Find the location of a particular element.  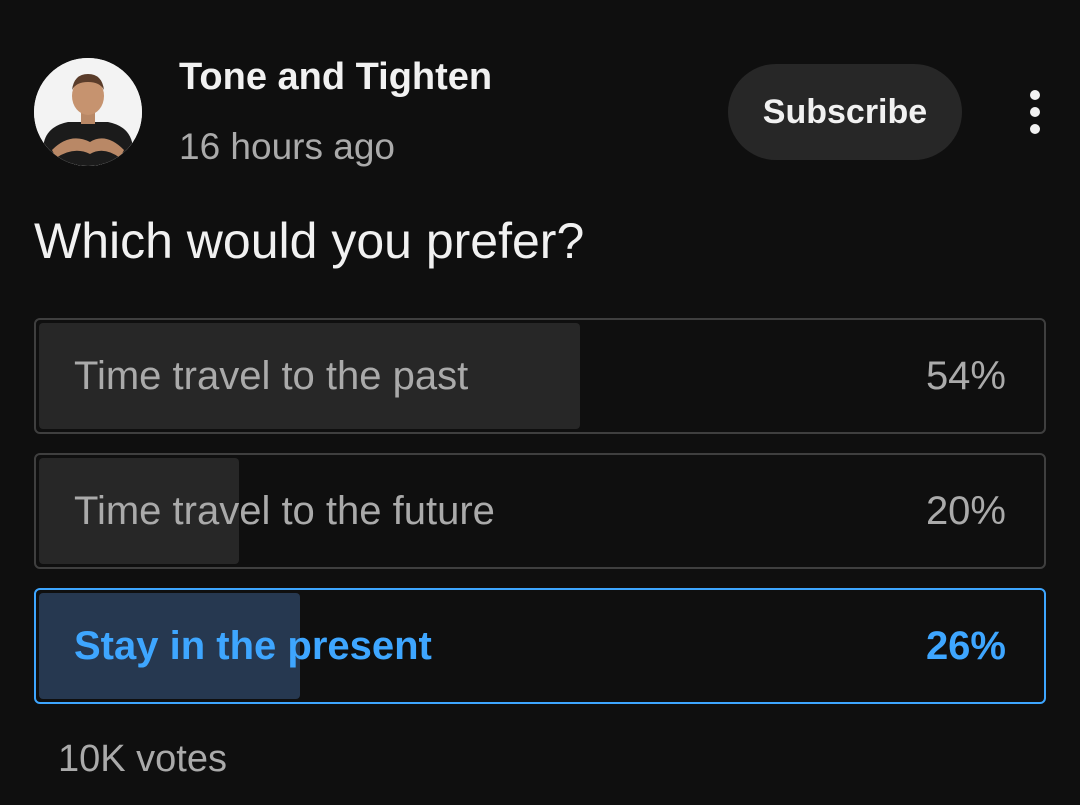

post-timestamp: 16 hours ago is located at coordinates (287, 146).